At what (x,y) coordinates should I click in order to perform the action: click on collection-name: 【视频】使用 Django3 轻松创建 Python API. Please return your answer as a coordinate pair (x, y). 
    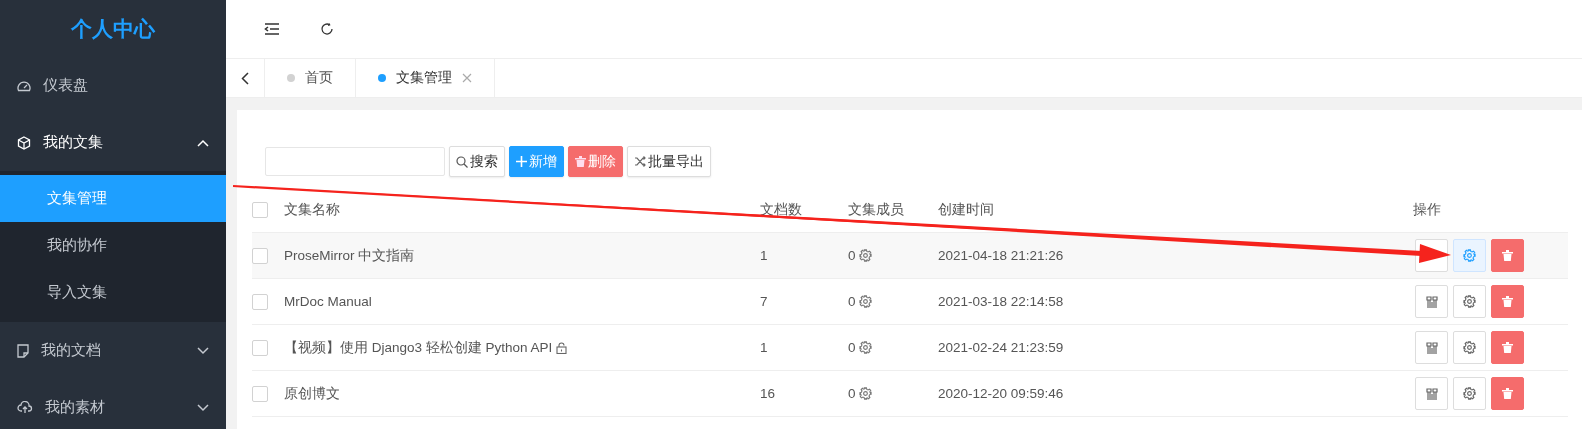
    Looking at the image, I should click on (418, 347).